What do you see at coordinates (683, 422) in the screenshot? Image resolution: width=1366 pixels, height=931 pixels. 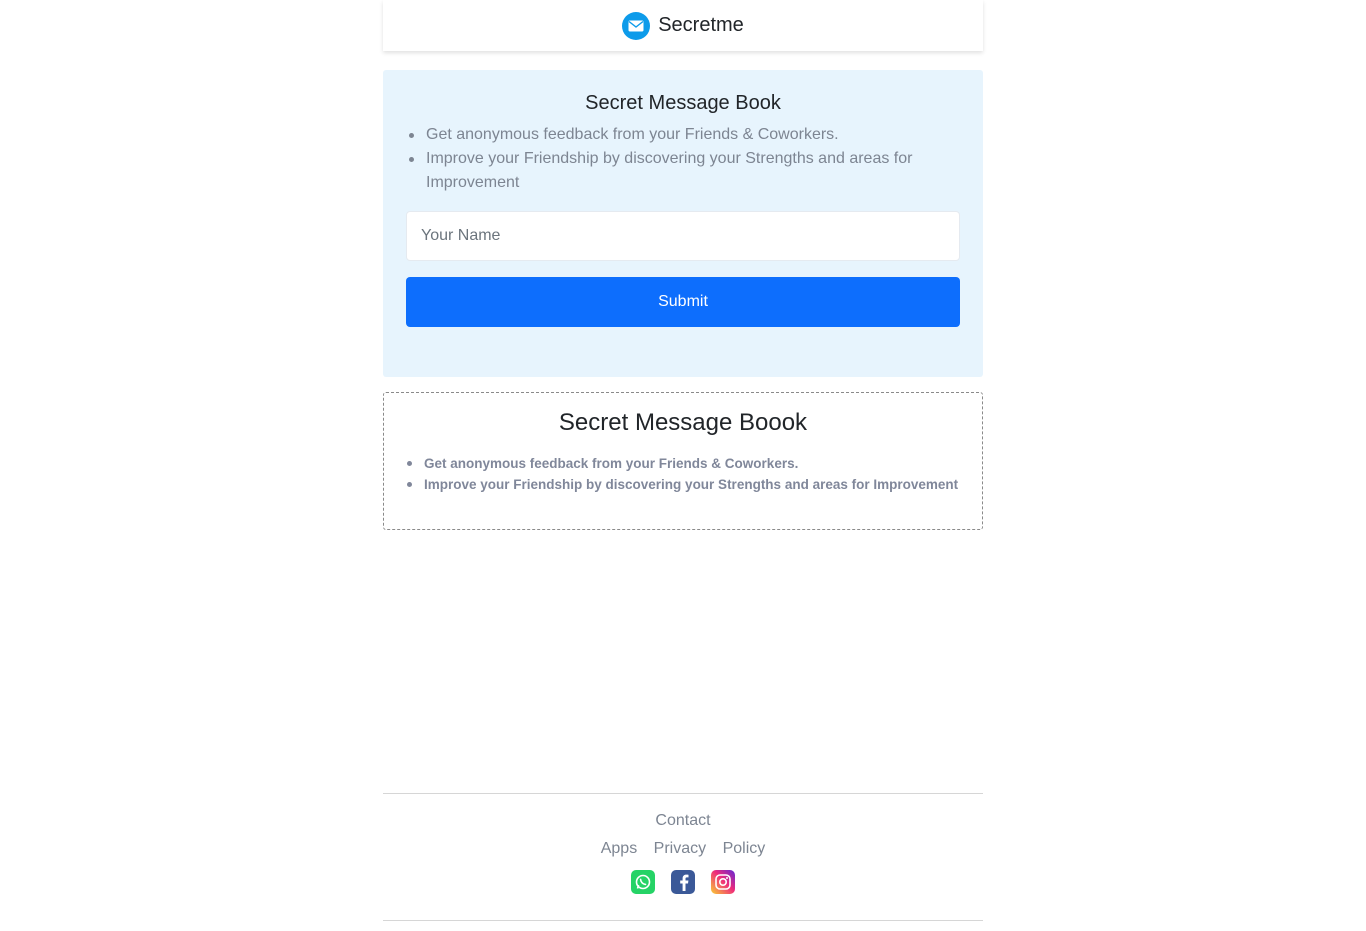 I see `info-card-title: Secret Message Boook` at bounding box center [683, 422].